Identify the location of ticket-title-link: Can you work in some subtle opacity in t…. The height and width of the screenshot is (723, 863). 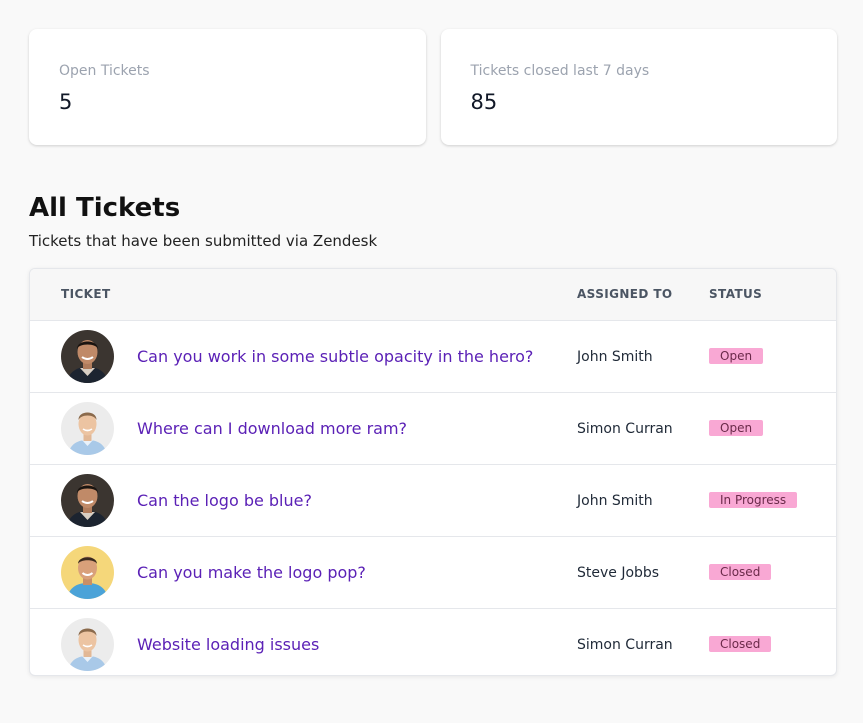
(335, 357).